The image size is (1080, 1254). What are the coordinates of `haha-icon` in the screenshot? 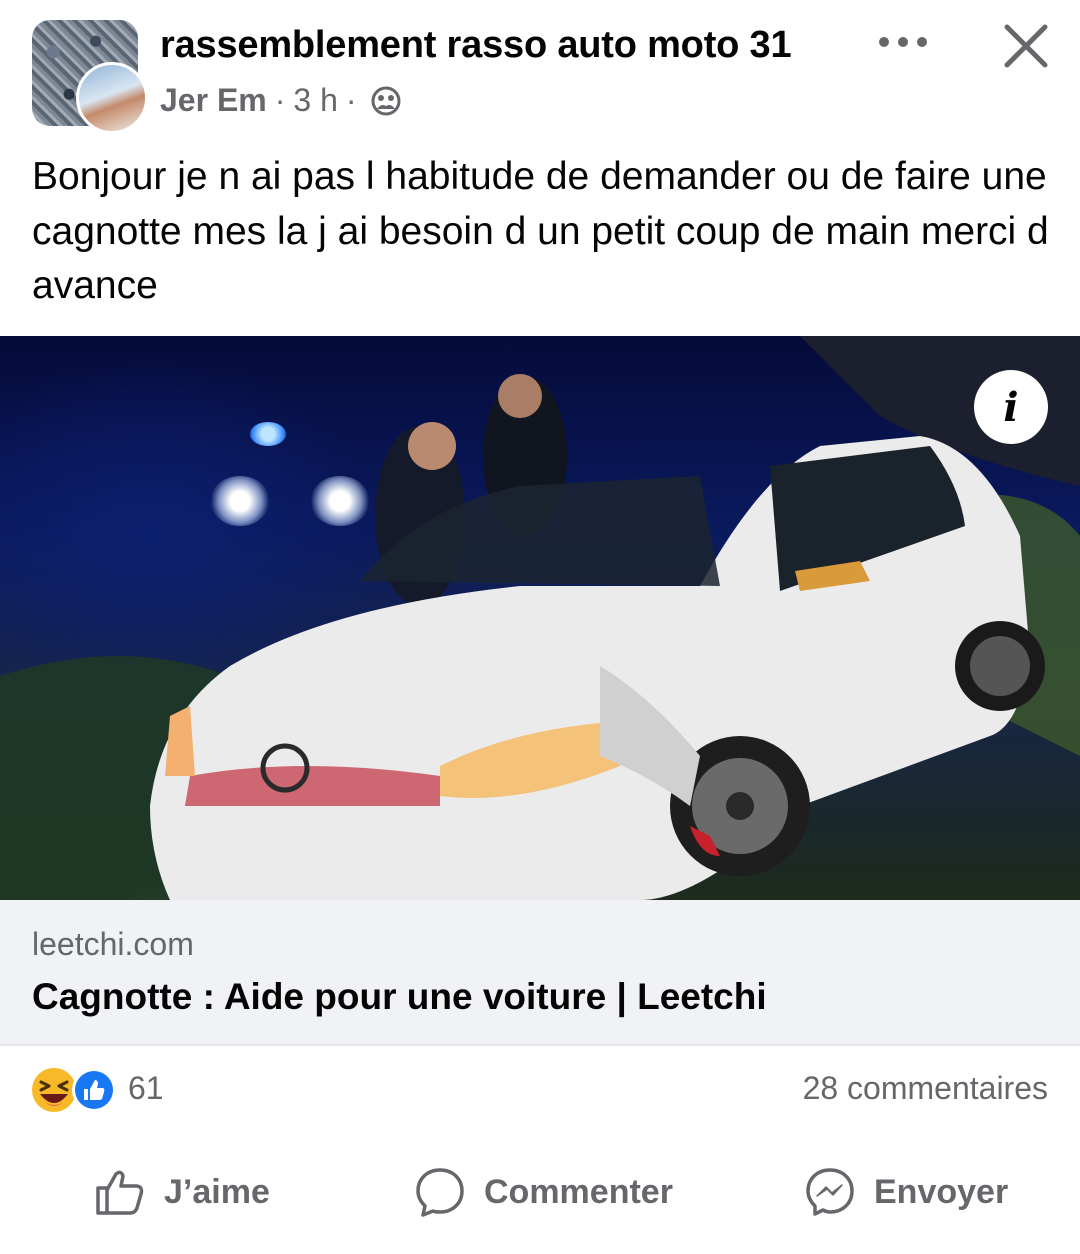 It's located at (54, 1090).